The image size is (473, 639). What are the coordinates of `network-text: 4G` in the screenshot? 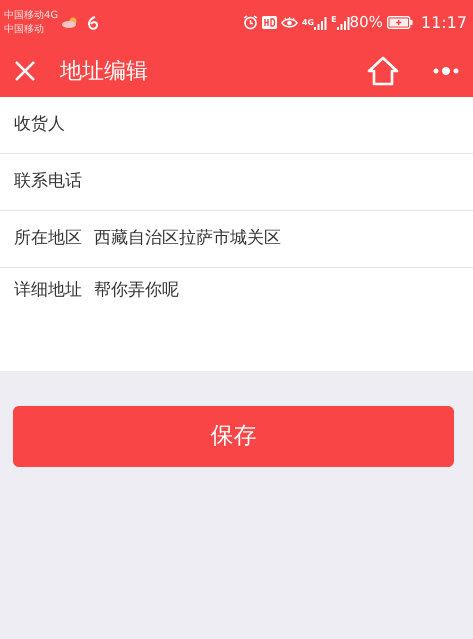 It's located at (308, 22).